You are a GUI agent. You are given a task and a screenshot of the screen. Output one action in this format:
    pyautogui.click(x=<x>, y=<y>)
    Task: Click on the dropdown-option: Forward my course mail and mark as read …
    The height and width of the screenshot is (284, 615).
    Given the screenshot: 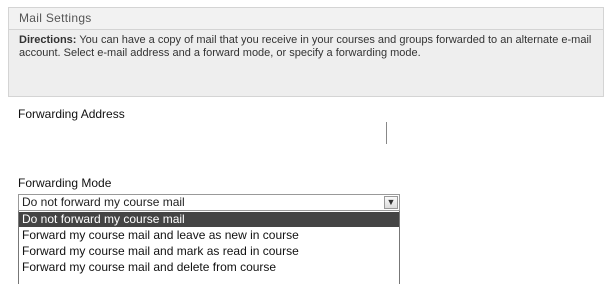 What is the action you would take?
    pyautogui.click(x=209, y=251)
    